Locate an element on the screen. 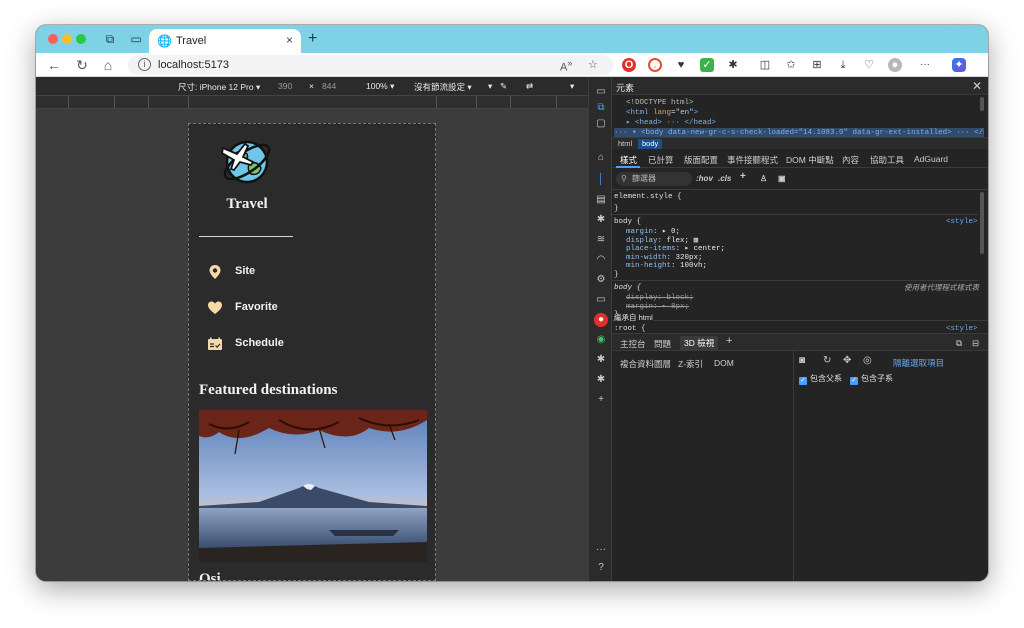 This screenshot has width=1024, height=628. device-width-input: 390 is located at coordinates (285, 86).